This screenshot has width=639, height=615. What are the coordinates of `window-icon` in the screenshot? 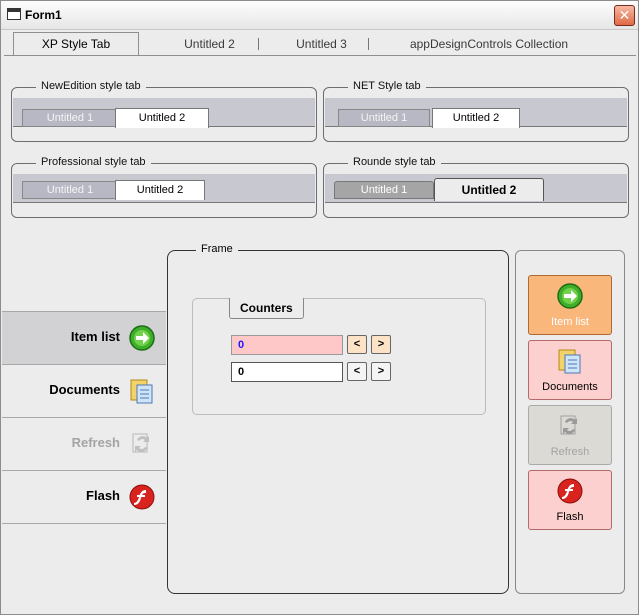 It's located at (14, 14).